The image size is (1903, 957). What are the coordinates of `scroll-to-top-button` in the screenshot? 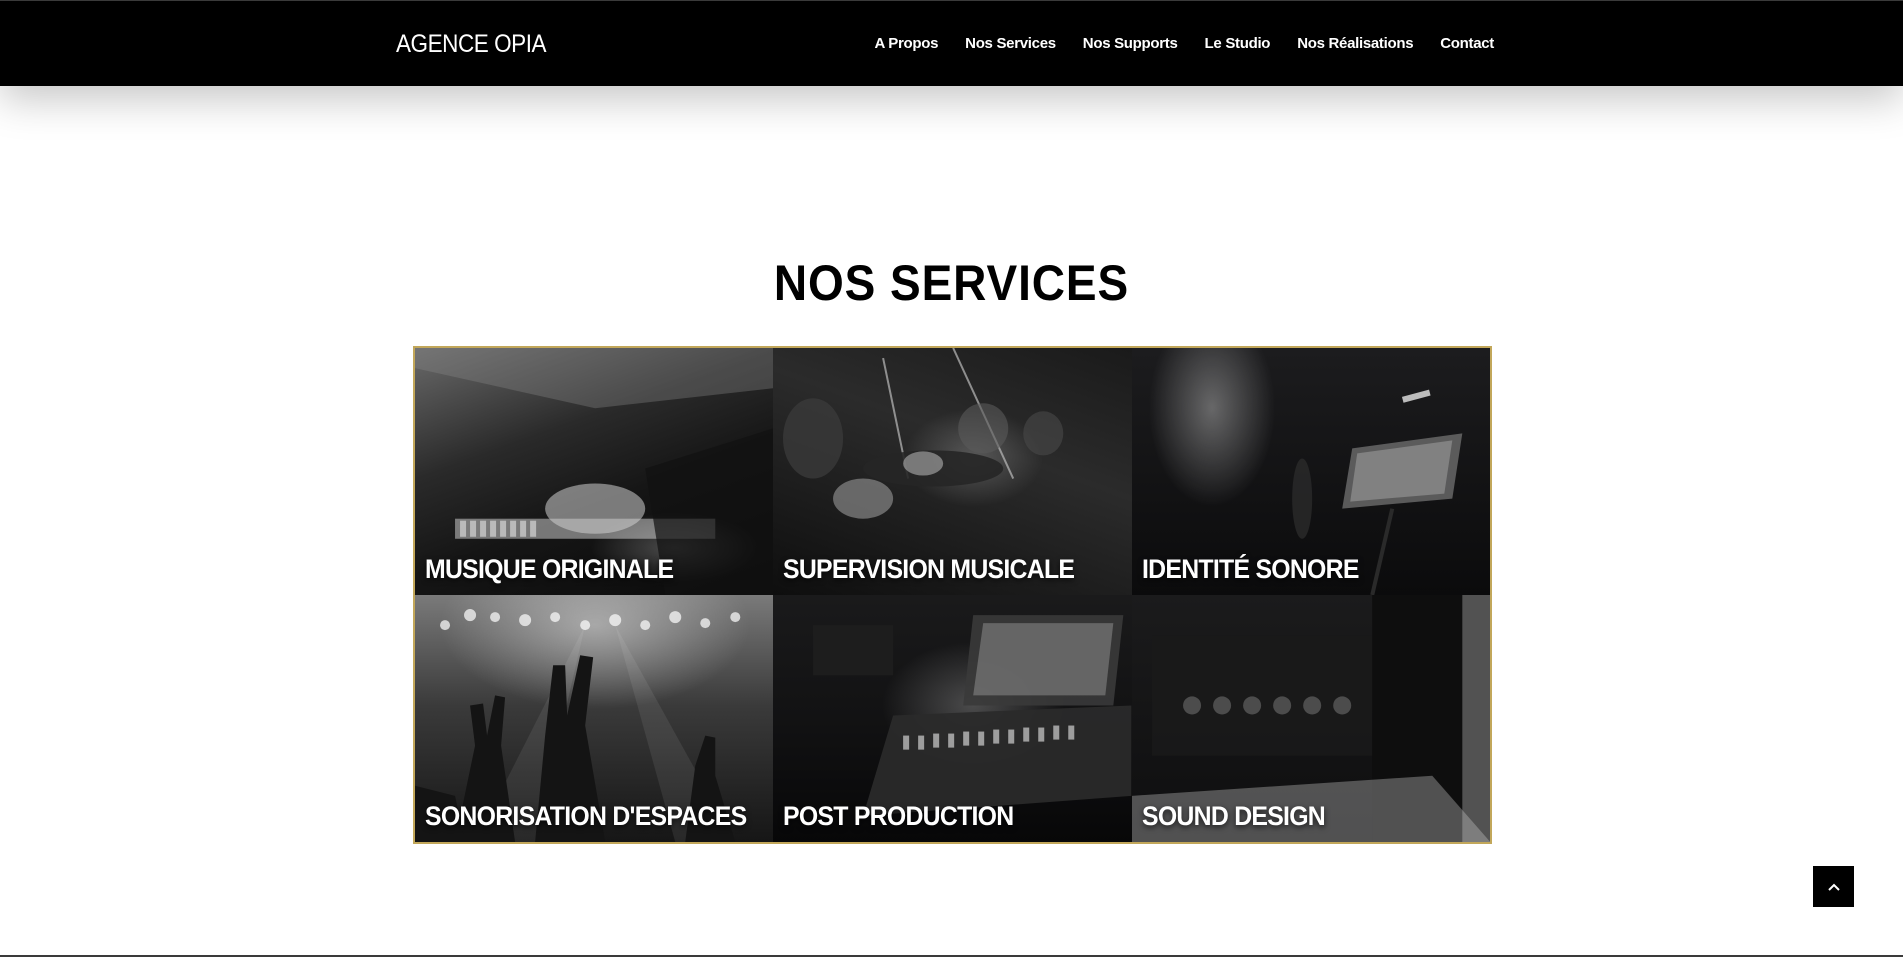 It's located at (1833, 886).